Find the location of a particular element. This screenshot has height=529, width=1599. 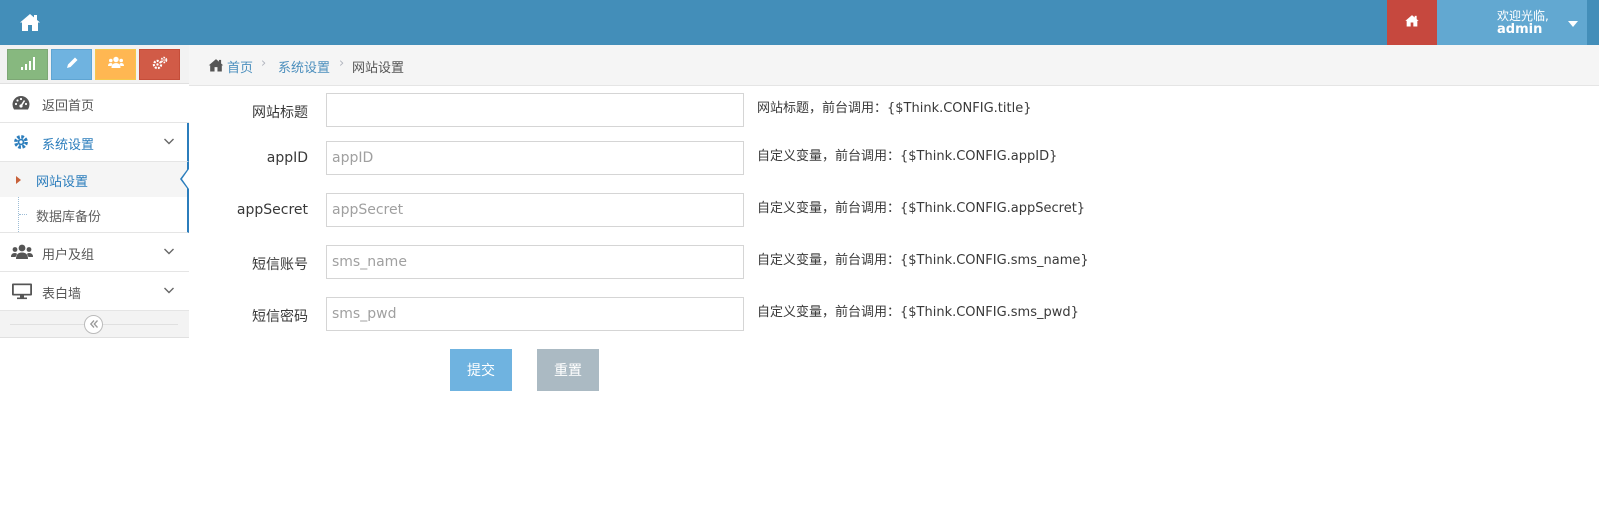

sms-name-label: 短信账号 is located at coordinates (280, 265).